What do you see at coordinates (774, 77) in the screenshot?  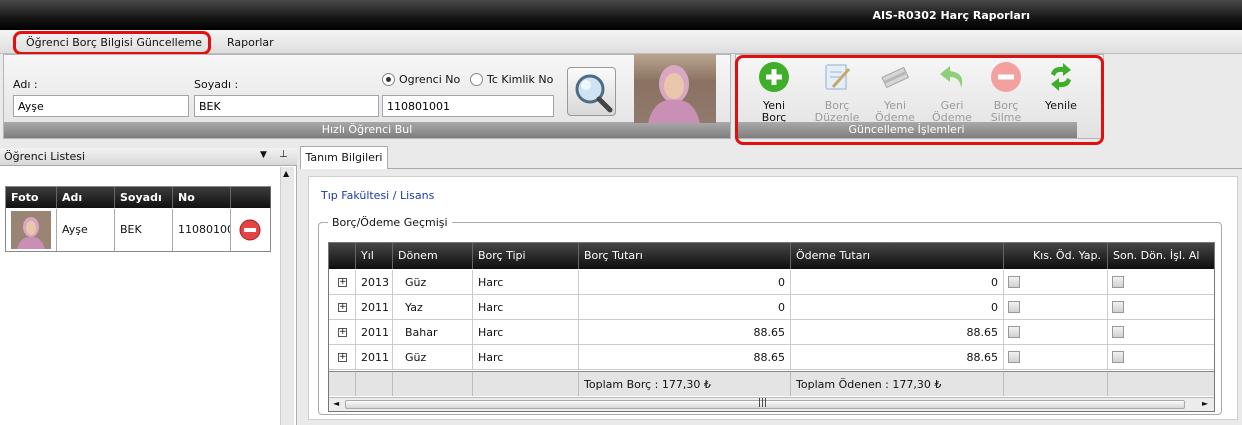 I see `add-icon` at bounding box center [774, 77].